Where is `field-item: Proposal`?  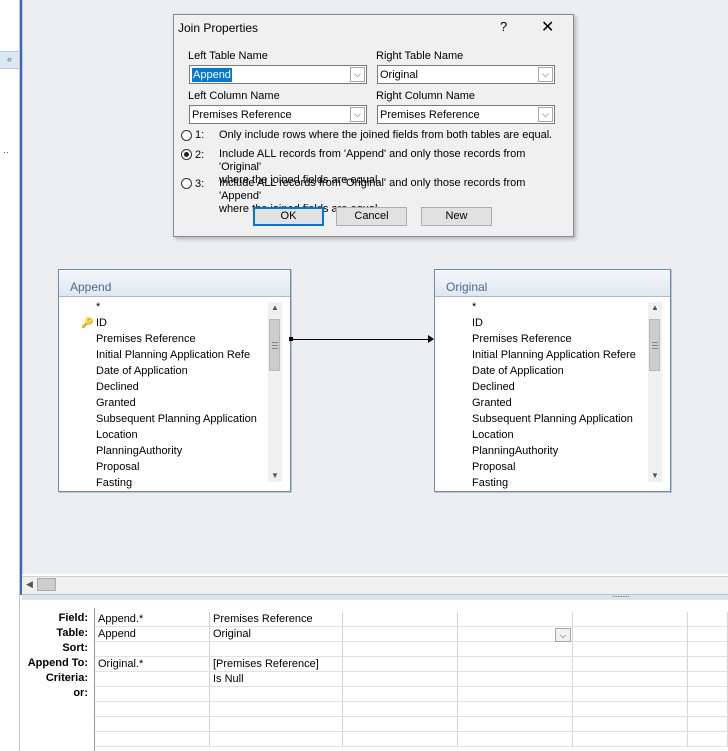
field-item: Proposal is located at coordinates (552, 467).